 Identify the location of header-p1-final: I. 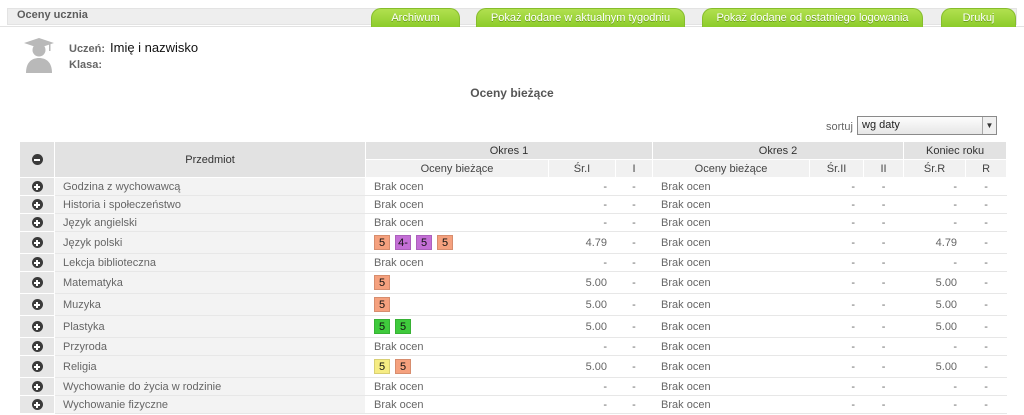
(634, 168).